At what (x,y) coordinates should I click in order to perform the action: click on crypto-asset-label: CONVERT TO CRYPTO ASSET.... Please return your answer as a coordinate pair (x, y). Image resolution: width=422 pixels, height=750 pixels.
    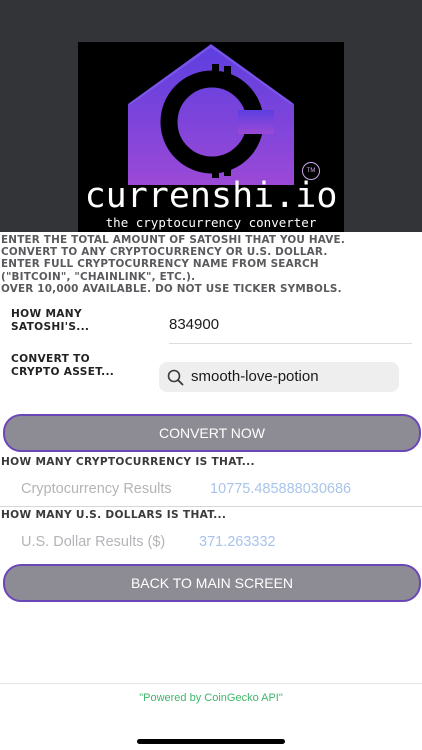
    Looking at the image, I should click on (62, 365).